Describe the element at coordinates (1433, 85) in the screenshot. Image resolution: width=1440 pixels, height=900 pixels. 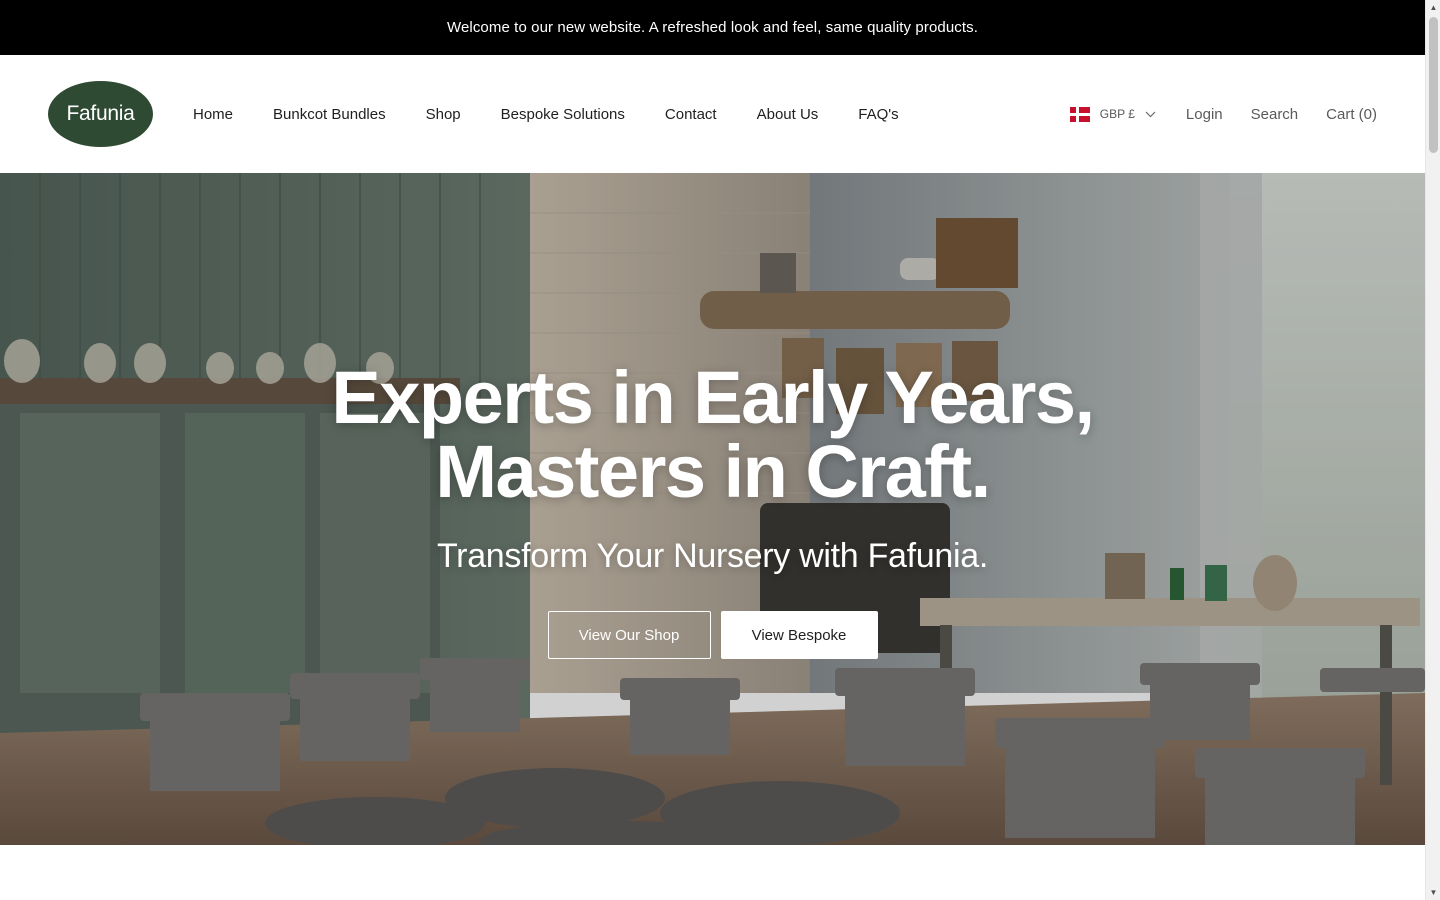
I see `scrollbar-thumb` at that location.